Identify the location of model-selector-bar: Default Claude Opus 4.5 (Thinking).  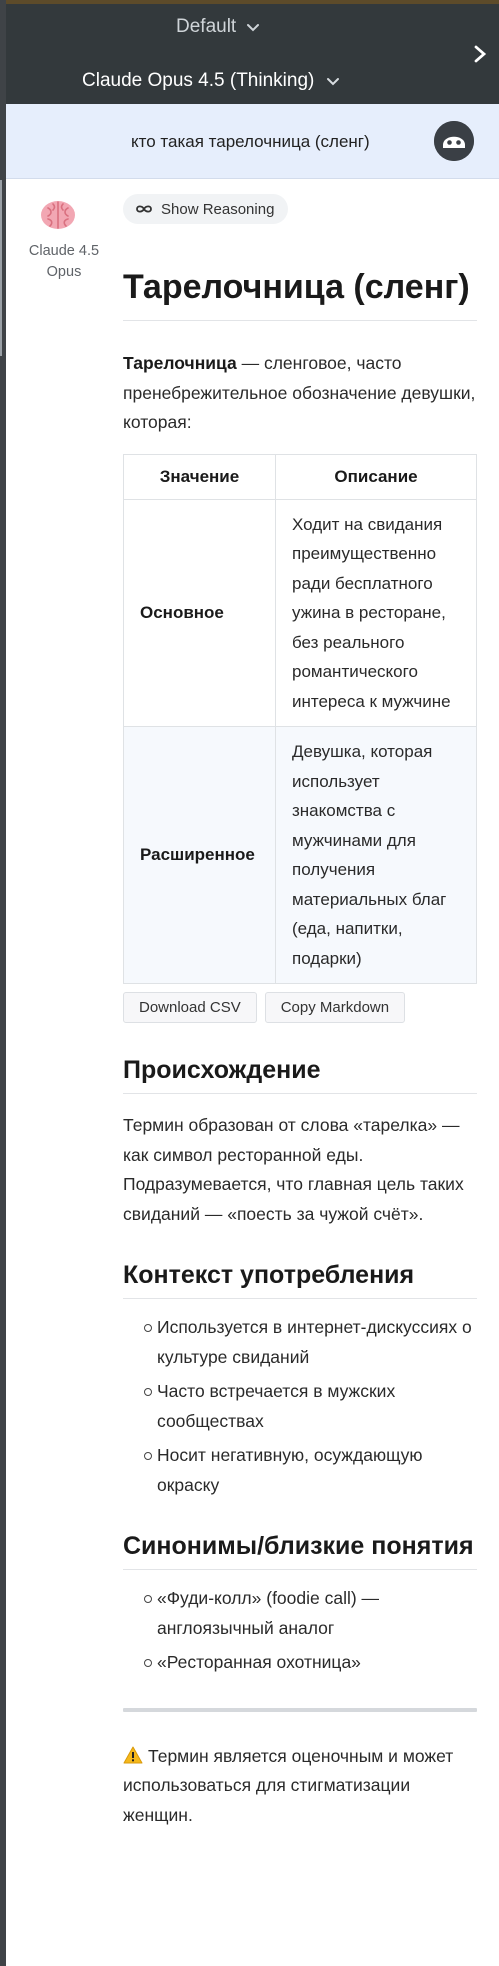
(252, 52).